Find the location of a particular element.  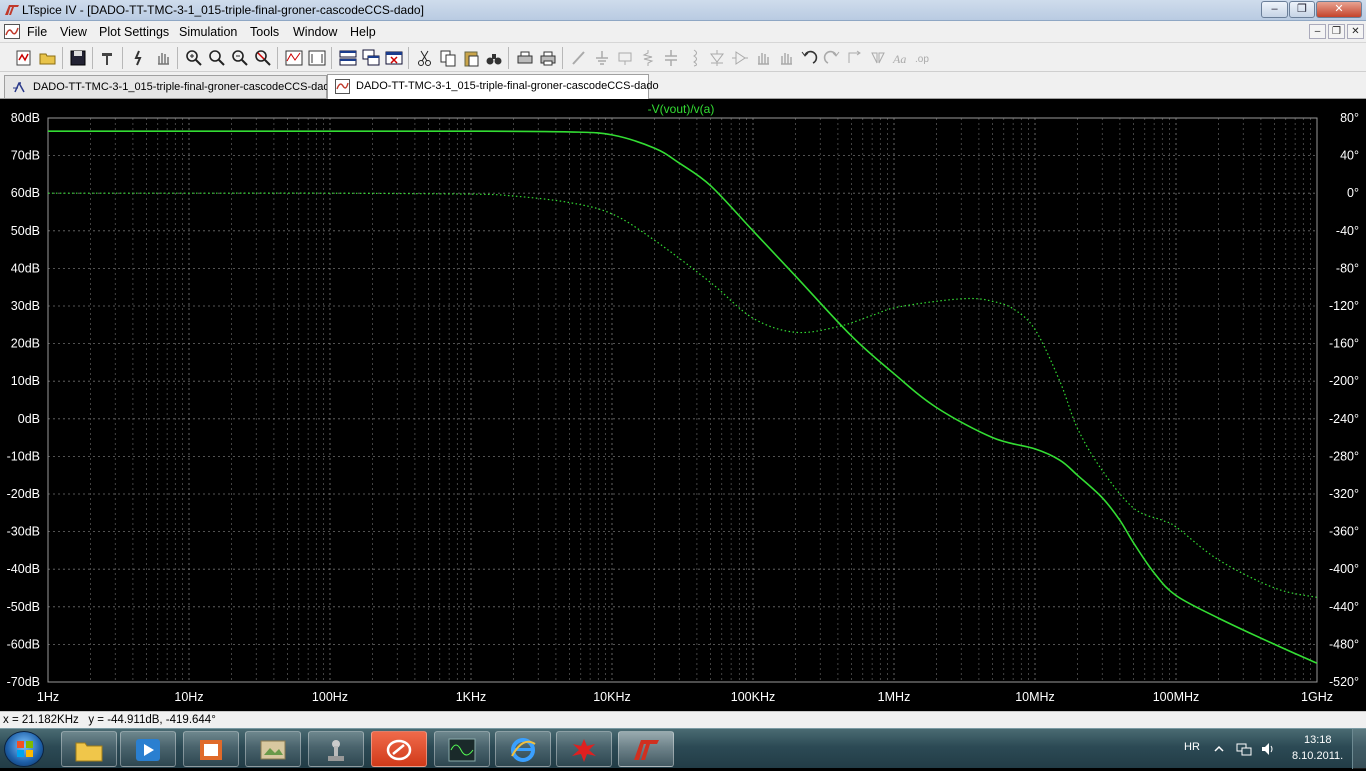

oscilloscope-icon is located at coordinates (462, 750).